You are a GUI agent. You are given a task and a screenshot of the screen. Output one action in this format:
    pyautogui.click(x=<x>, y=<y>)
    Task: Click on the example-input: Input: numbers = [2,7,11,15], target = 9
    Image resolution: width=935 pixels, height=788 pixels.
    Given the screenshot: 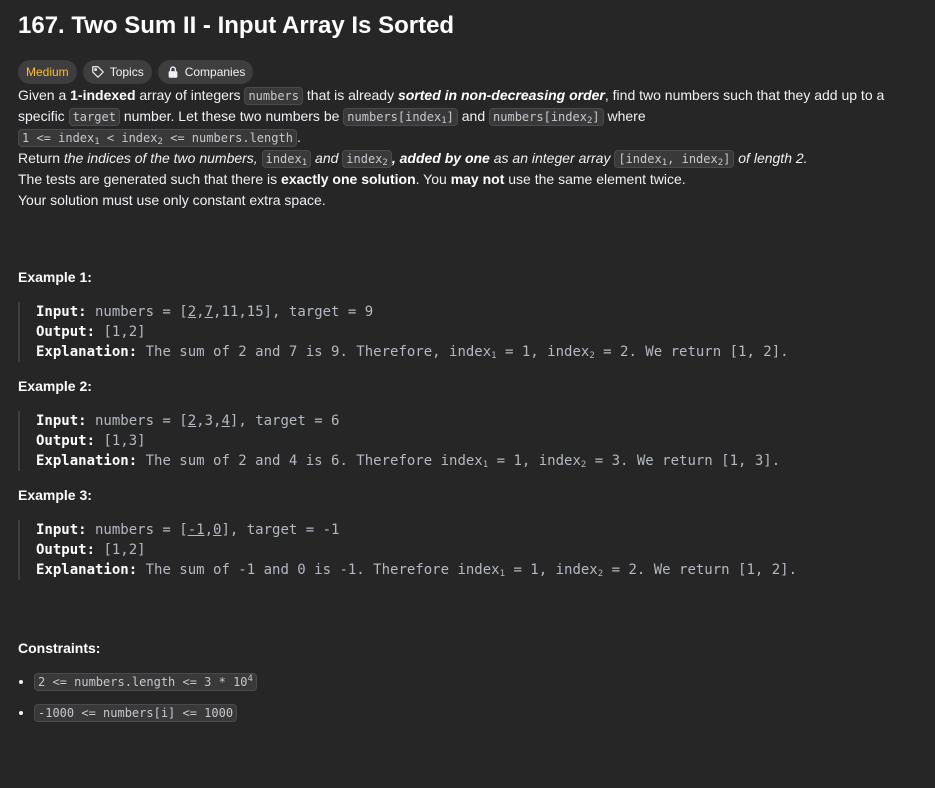 What is the action you would take?
    pyautogui.click(x=205, y=312)
    